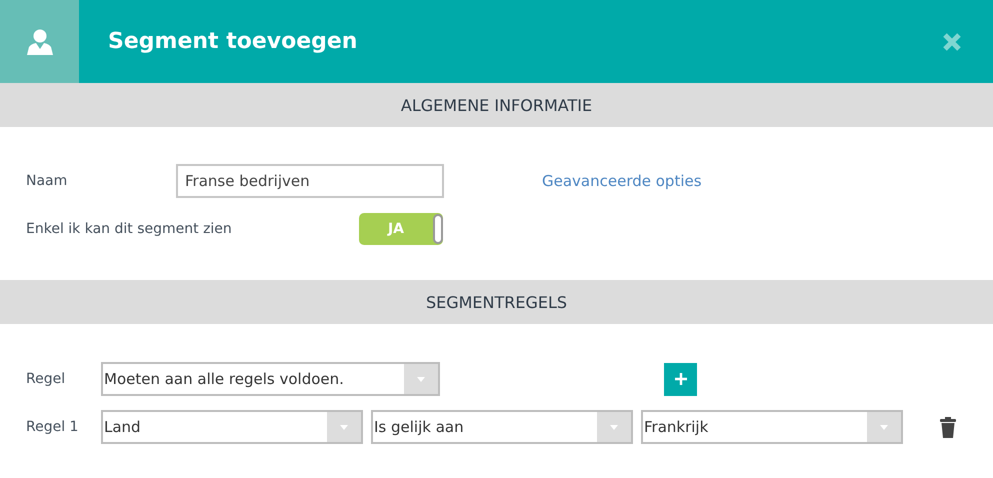  Describe the element at coordinates (53, 427) in the screenshot. I see `rule-label: Regel 1` at that location.